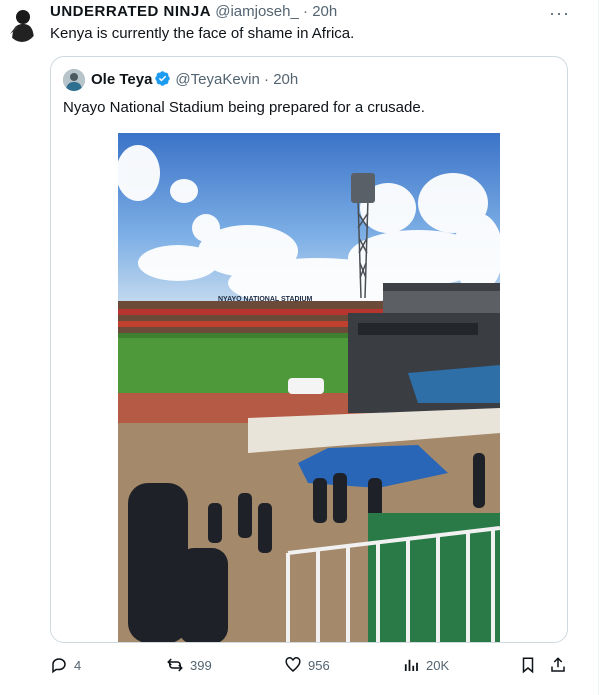 This screenshot has width=599, height=695. I want to click on like-button: 956, so click(307, 665).